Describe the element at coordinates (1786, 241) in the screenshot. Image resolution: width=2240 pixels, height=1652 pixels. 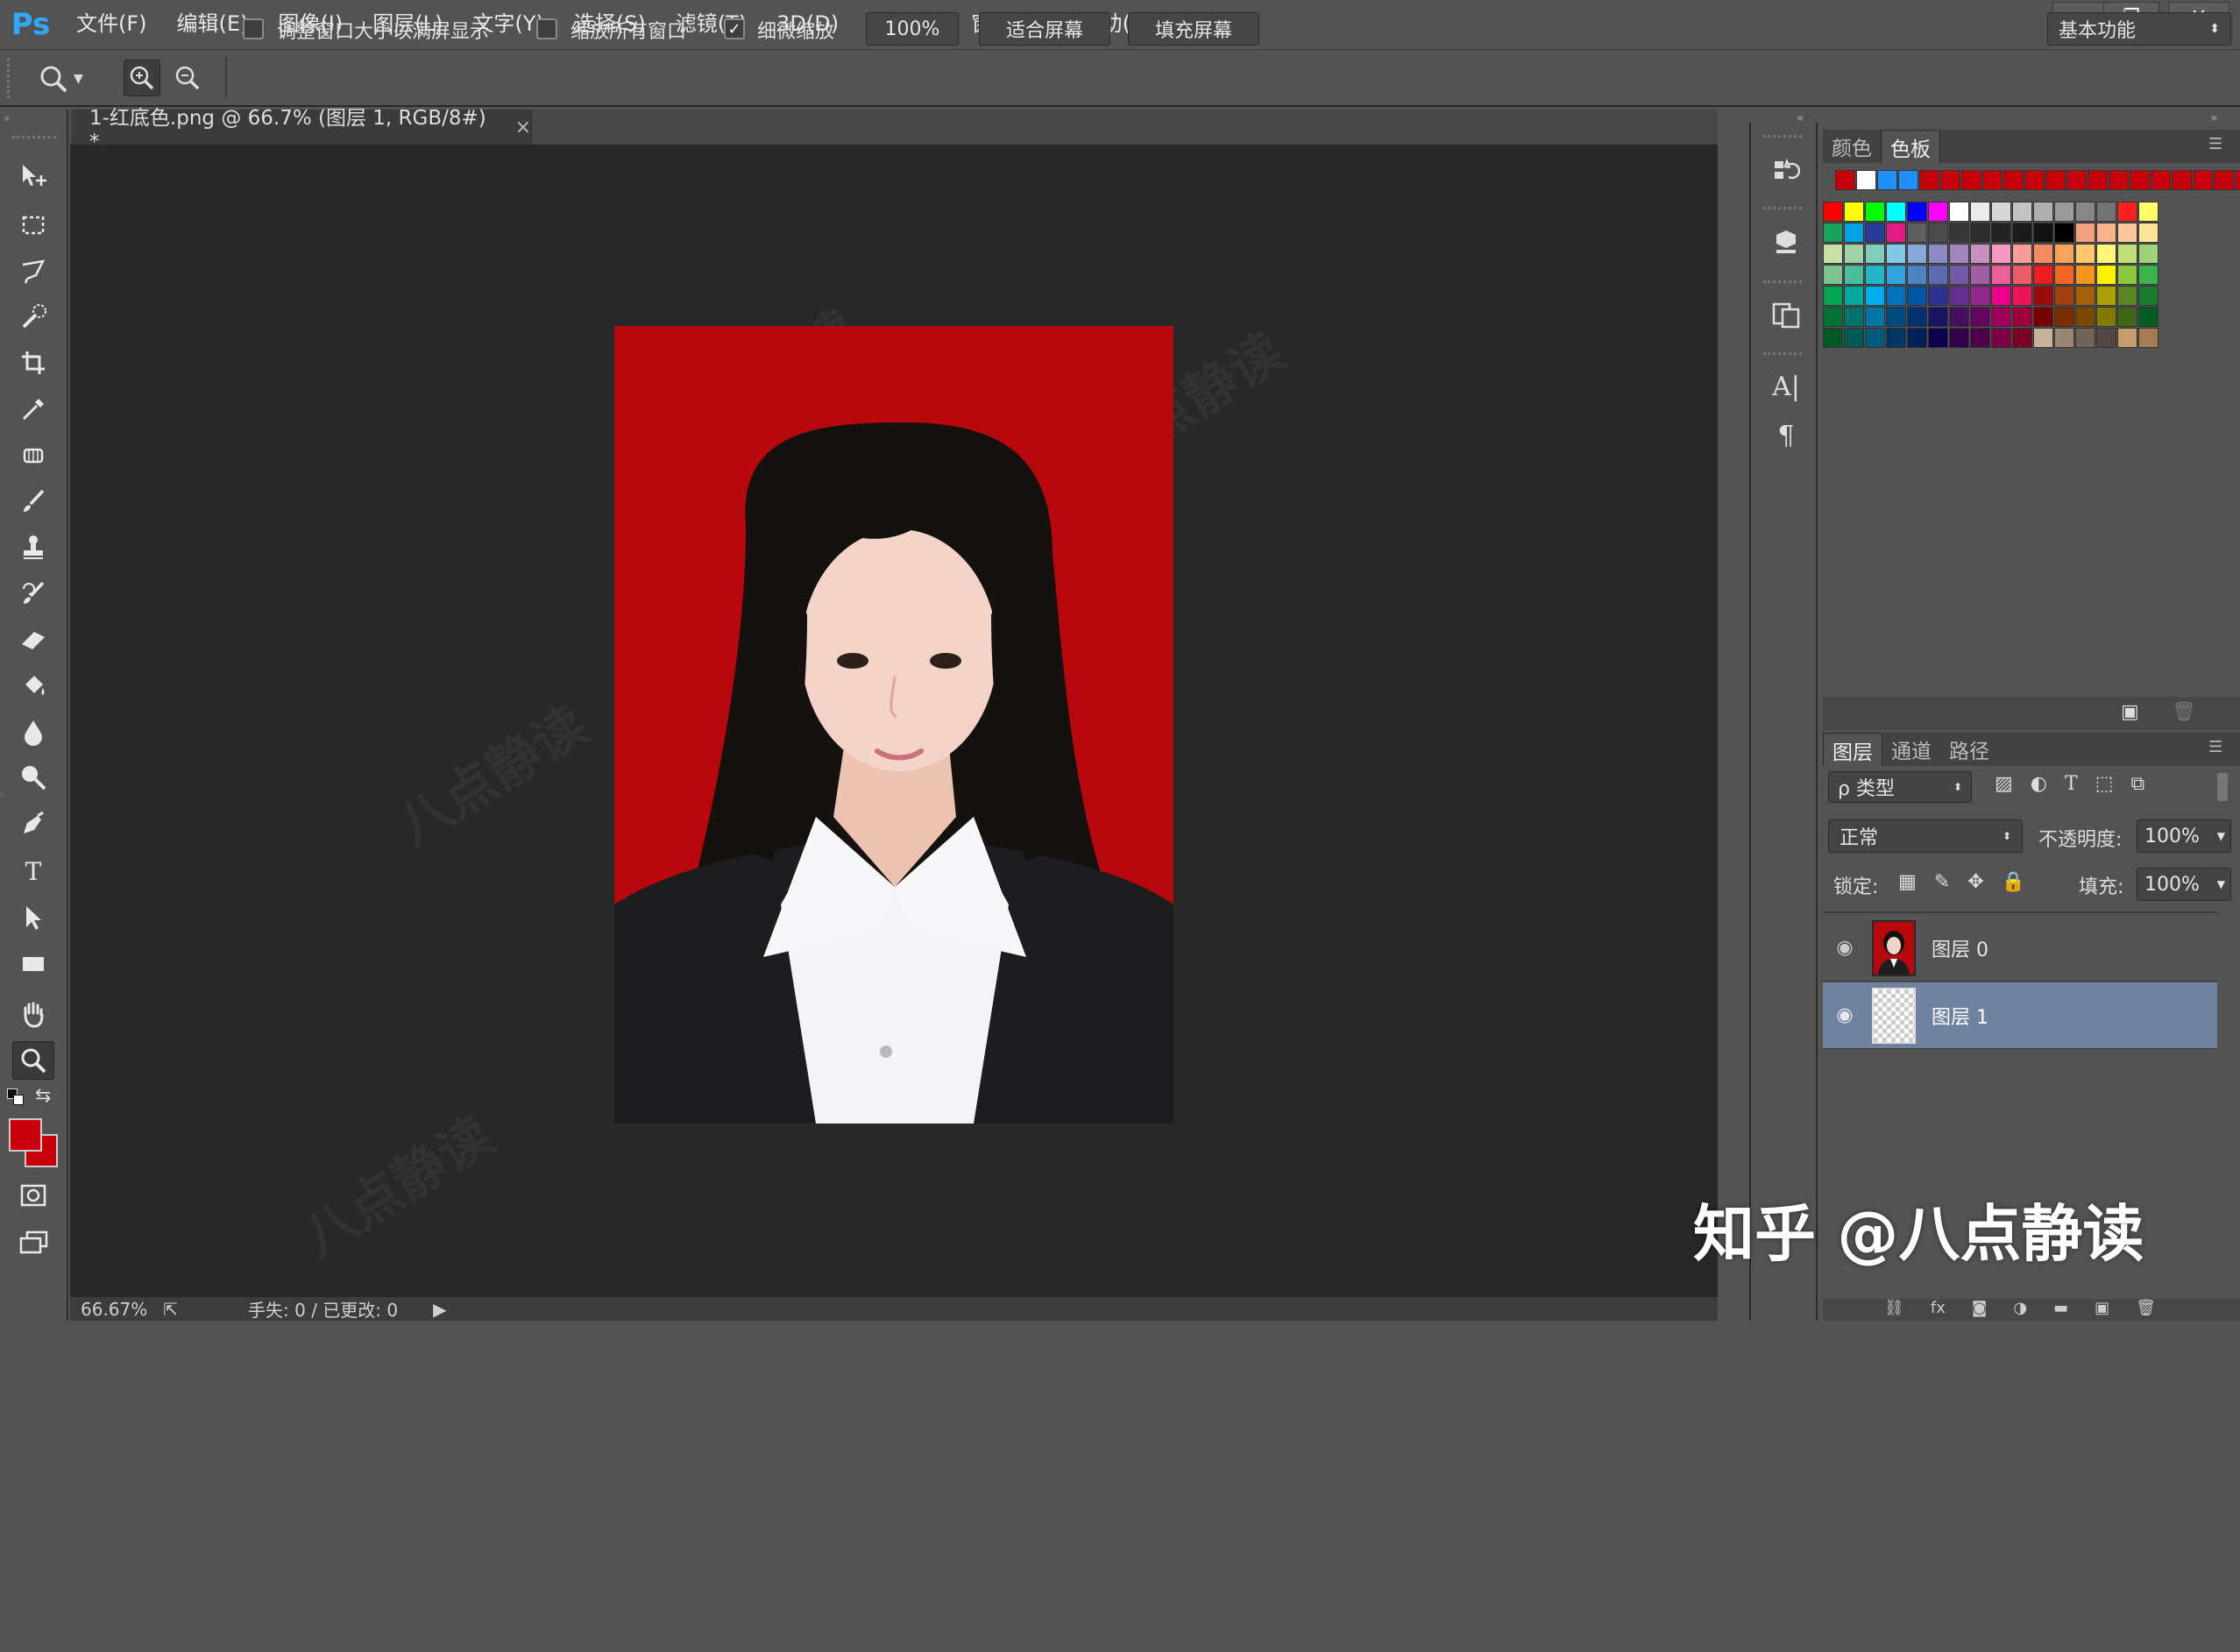
I see `properties-panel-button` at that location.